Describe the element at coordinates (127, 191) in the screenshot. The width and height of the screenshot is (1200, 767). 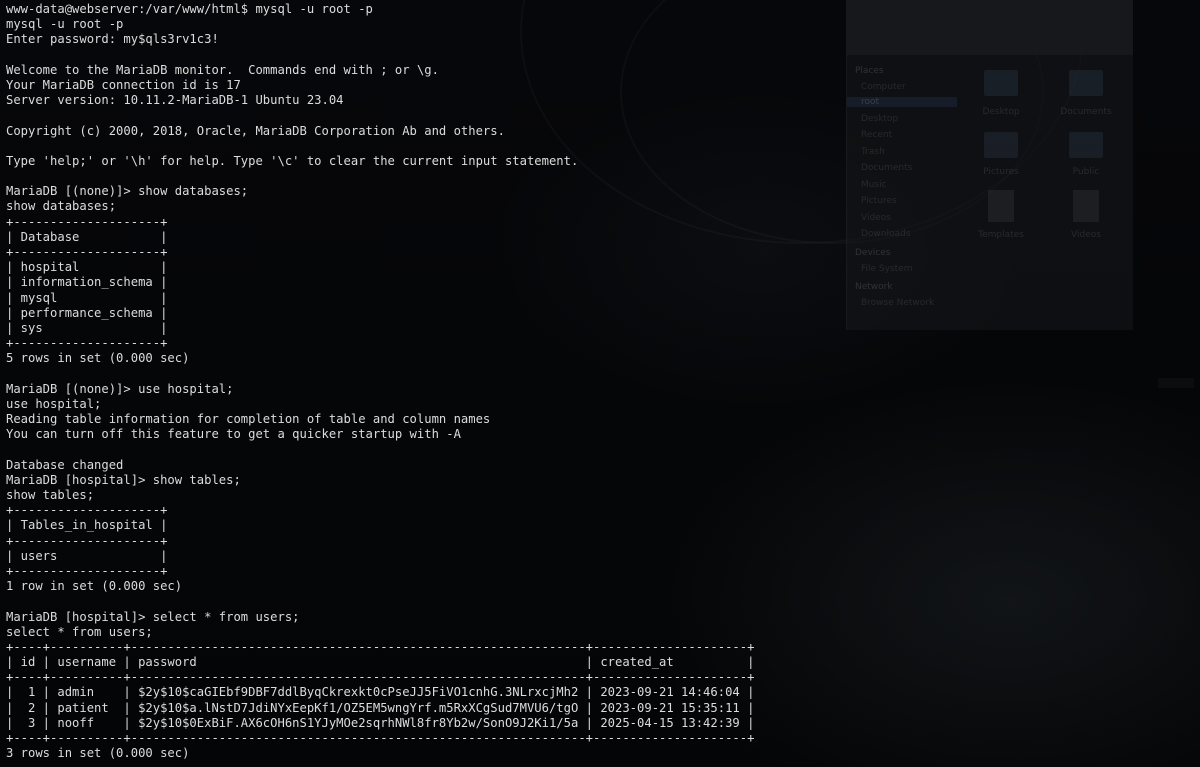
I see `terminal-line: MariaDB [(none)]> show databases;` at that location.